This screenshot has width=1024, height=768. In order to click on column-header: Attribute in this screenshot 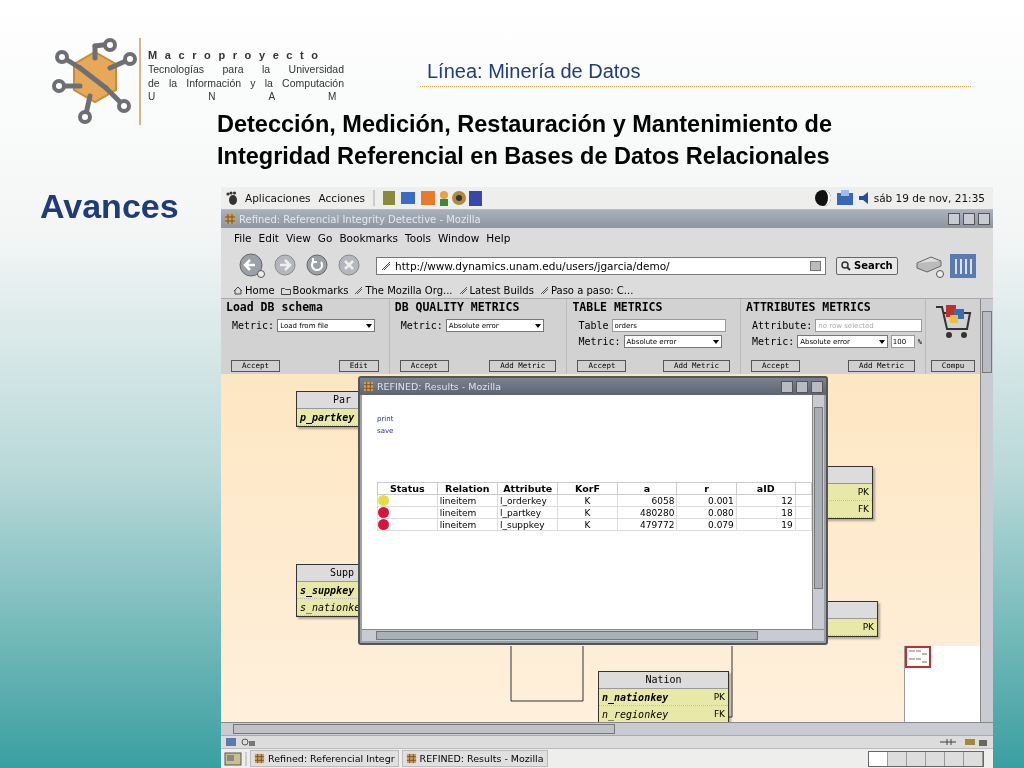, I will do `click(527, 488)`.